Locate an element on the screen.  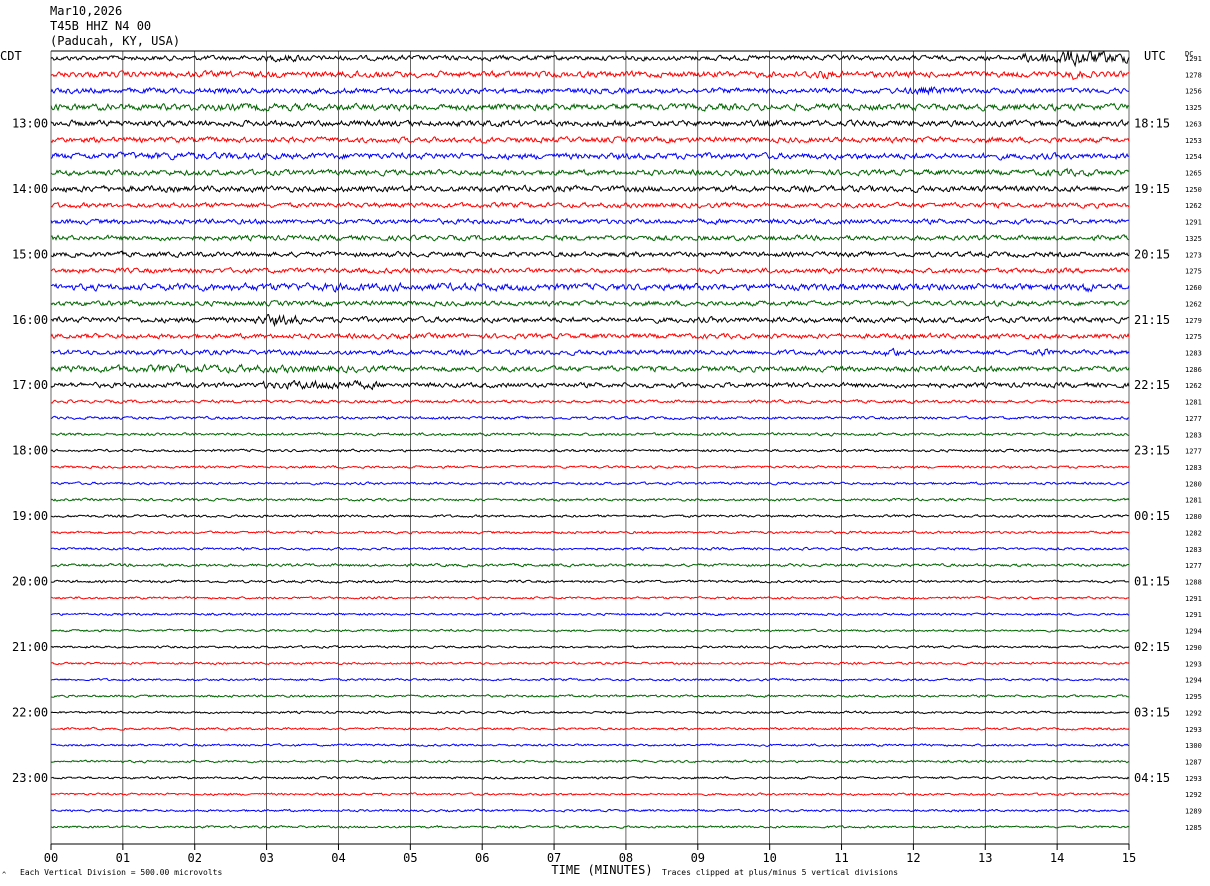
x-tick-label: 13 is located at coordinates (985, 858).